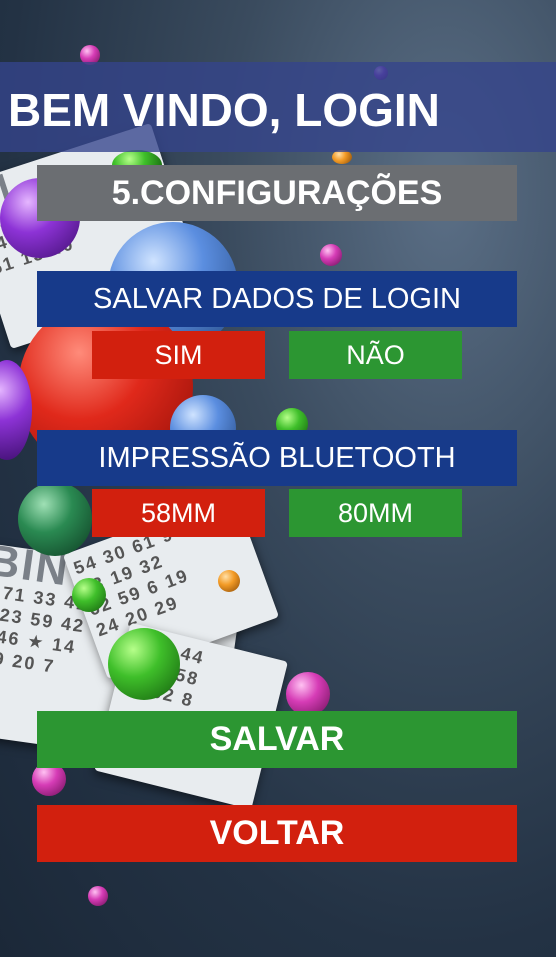 This screenshot has height=957, width=556. I want to click on back-button: VOLTAR, so click(277, 833).